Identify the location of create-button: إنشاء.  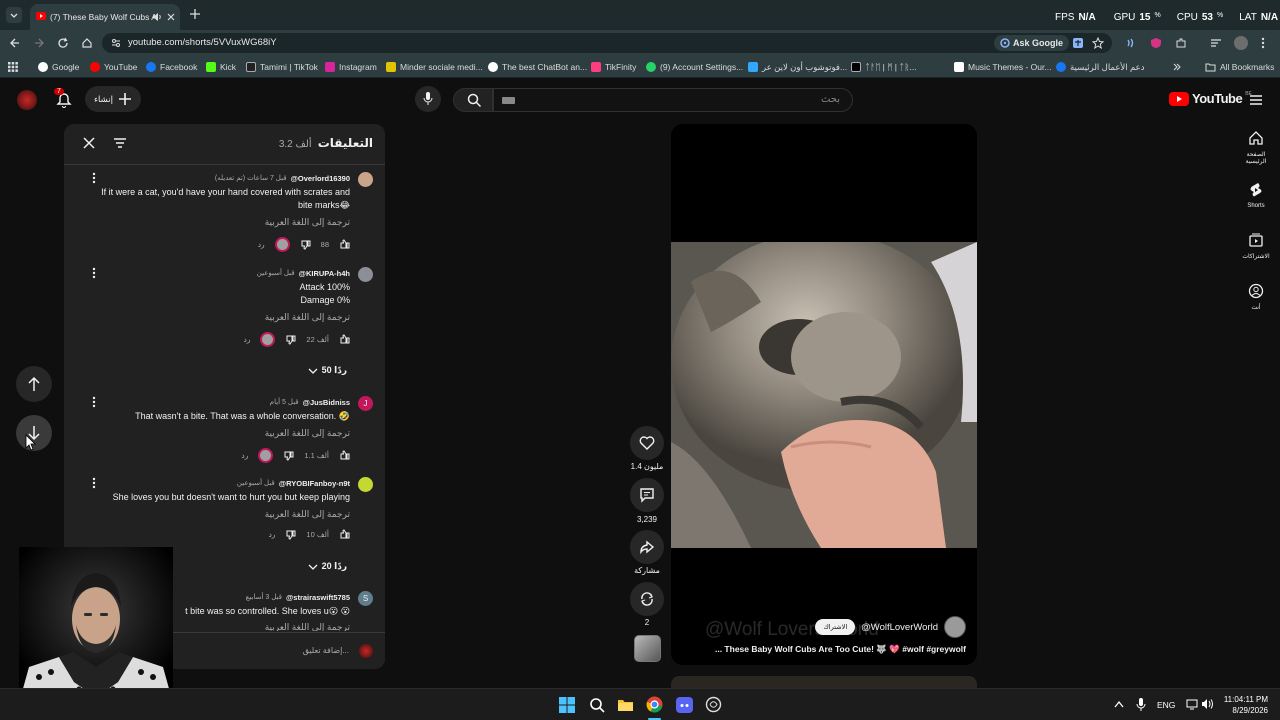
(113, 99).